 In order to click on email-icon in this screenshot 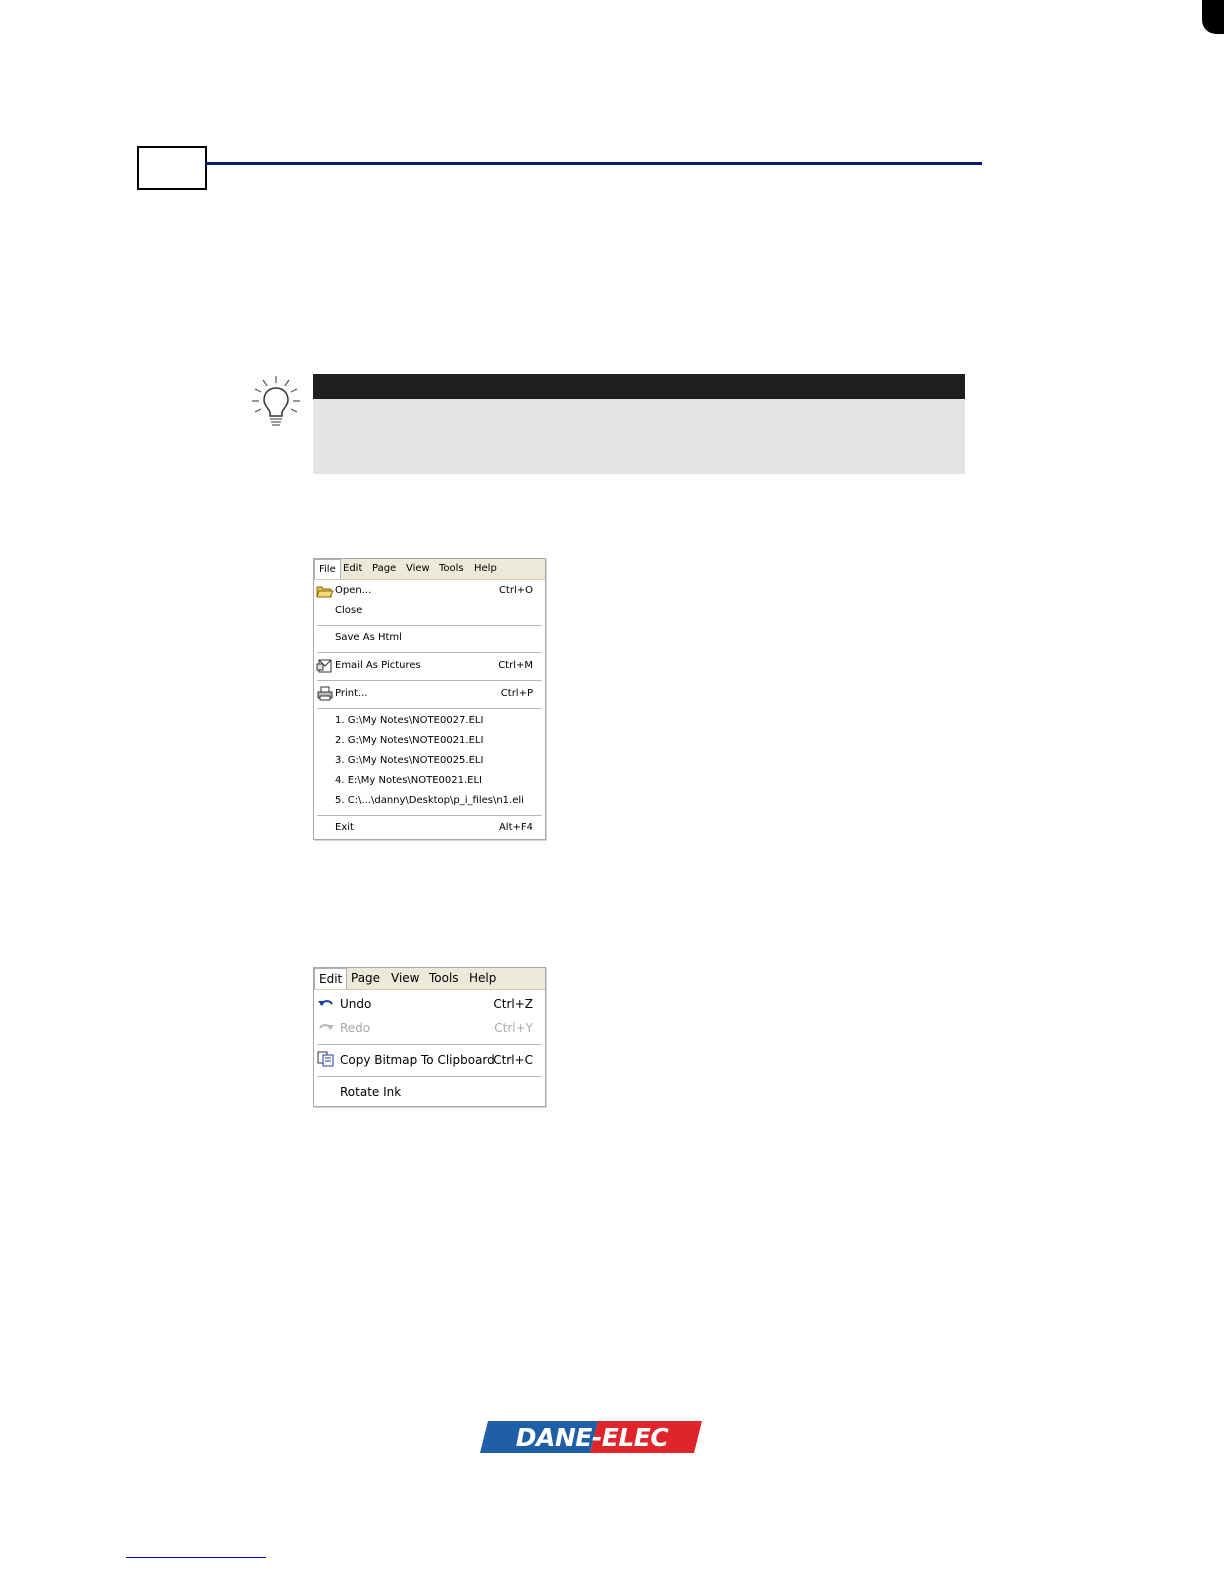, I will do `click(324, 666)`.